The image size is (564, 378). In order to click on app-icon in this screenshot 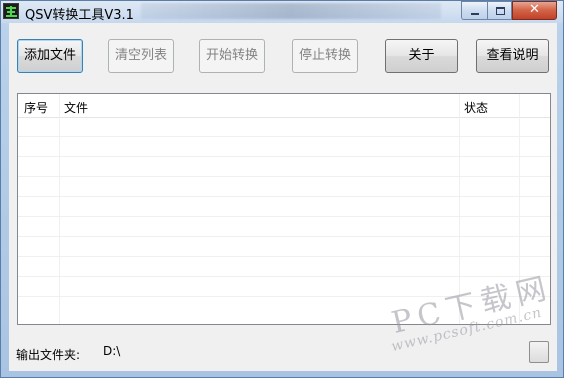, I will do `click(11, 11)`.